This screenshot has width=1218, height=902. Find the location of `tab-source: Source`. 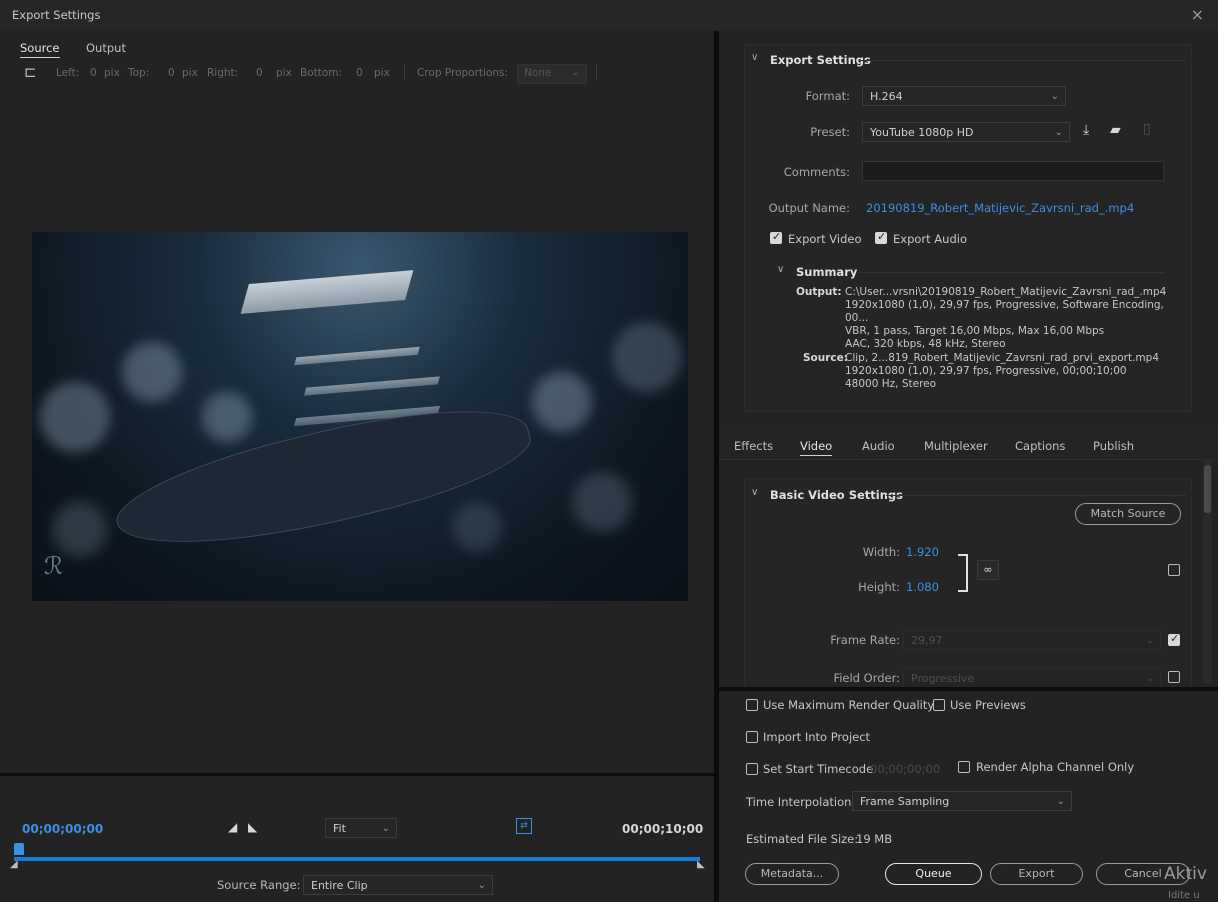

tab-source: Source is located at coordinates (40, 49).